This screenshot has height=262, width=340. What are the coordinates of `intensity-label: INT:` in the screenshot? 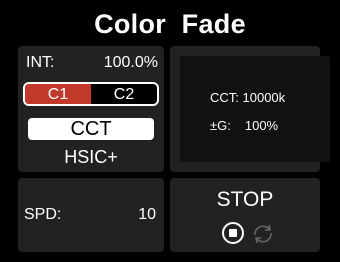 It's located at (40, 62).